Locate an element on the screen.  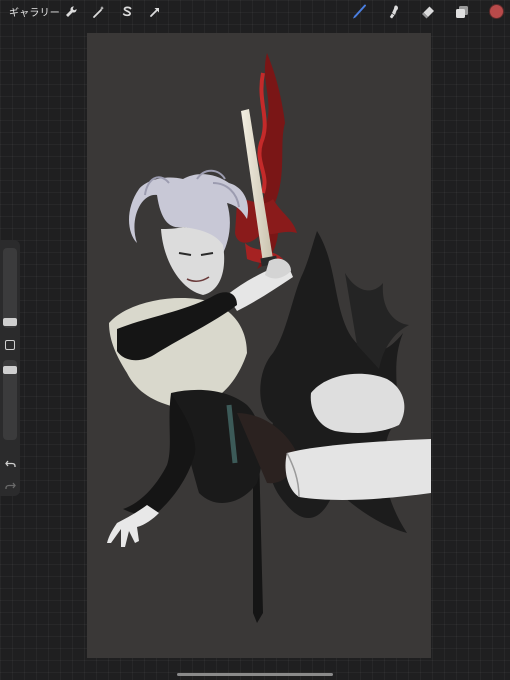
smudge-icon is located at coordinates (394, 12).